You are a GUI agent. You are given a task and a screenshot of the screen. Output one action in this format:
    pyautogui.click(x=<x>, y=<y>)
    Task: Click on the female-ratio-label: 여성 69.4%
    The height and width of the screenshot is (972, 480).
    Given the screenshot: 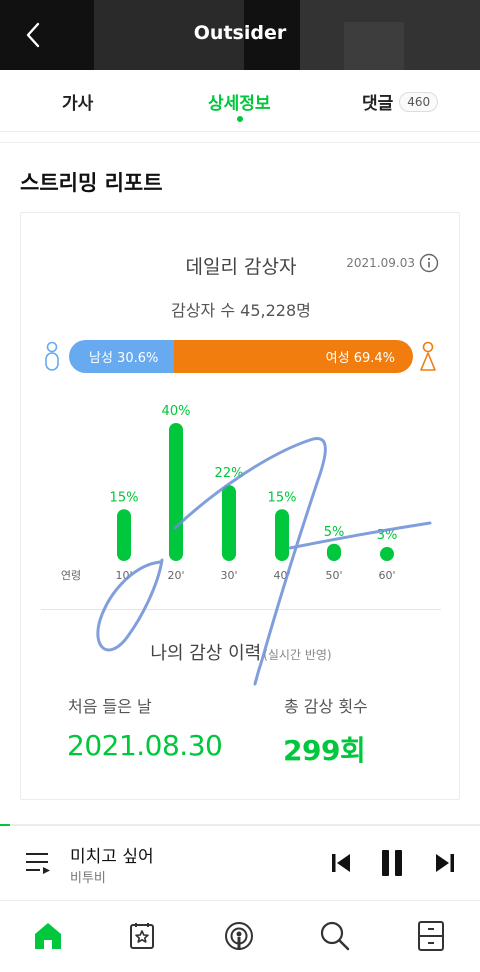 What is the action you would take?
    pyautogui.click(x=360, y=358)
    